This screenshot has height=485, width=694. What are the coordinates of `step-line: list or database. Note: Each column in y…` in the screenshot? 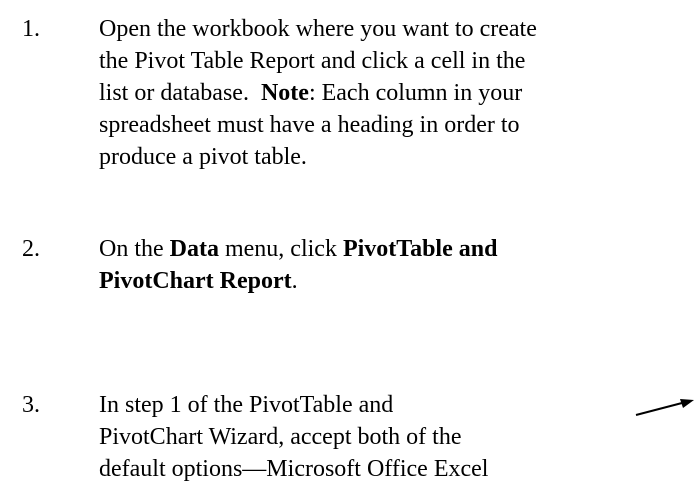 It's located at (394, 93).